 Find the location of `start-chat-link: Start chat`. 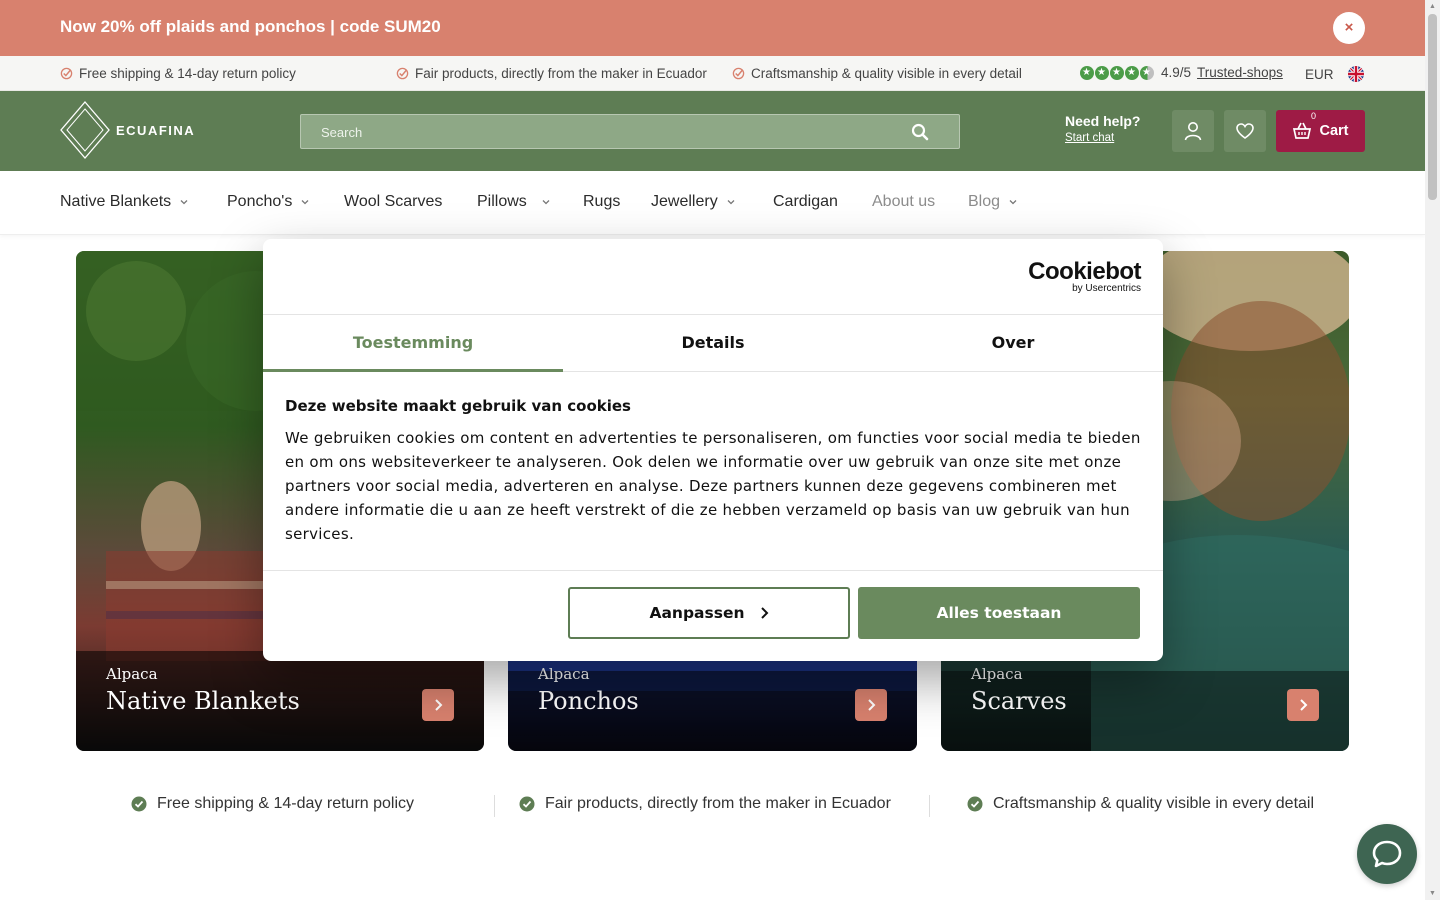

start-chat-link: Start chat is located at coordinates (1102, 138).